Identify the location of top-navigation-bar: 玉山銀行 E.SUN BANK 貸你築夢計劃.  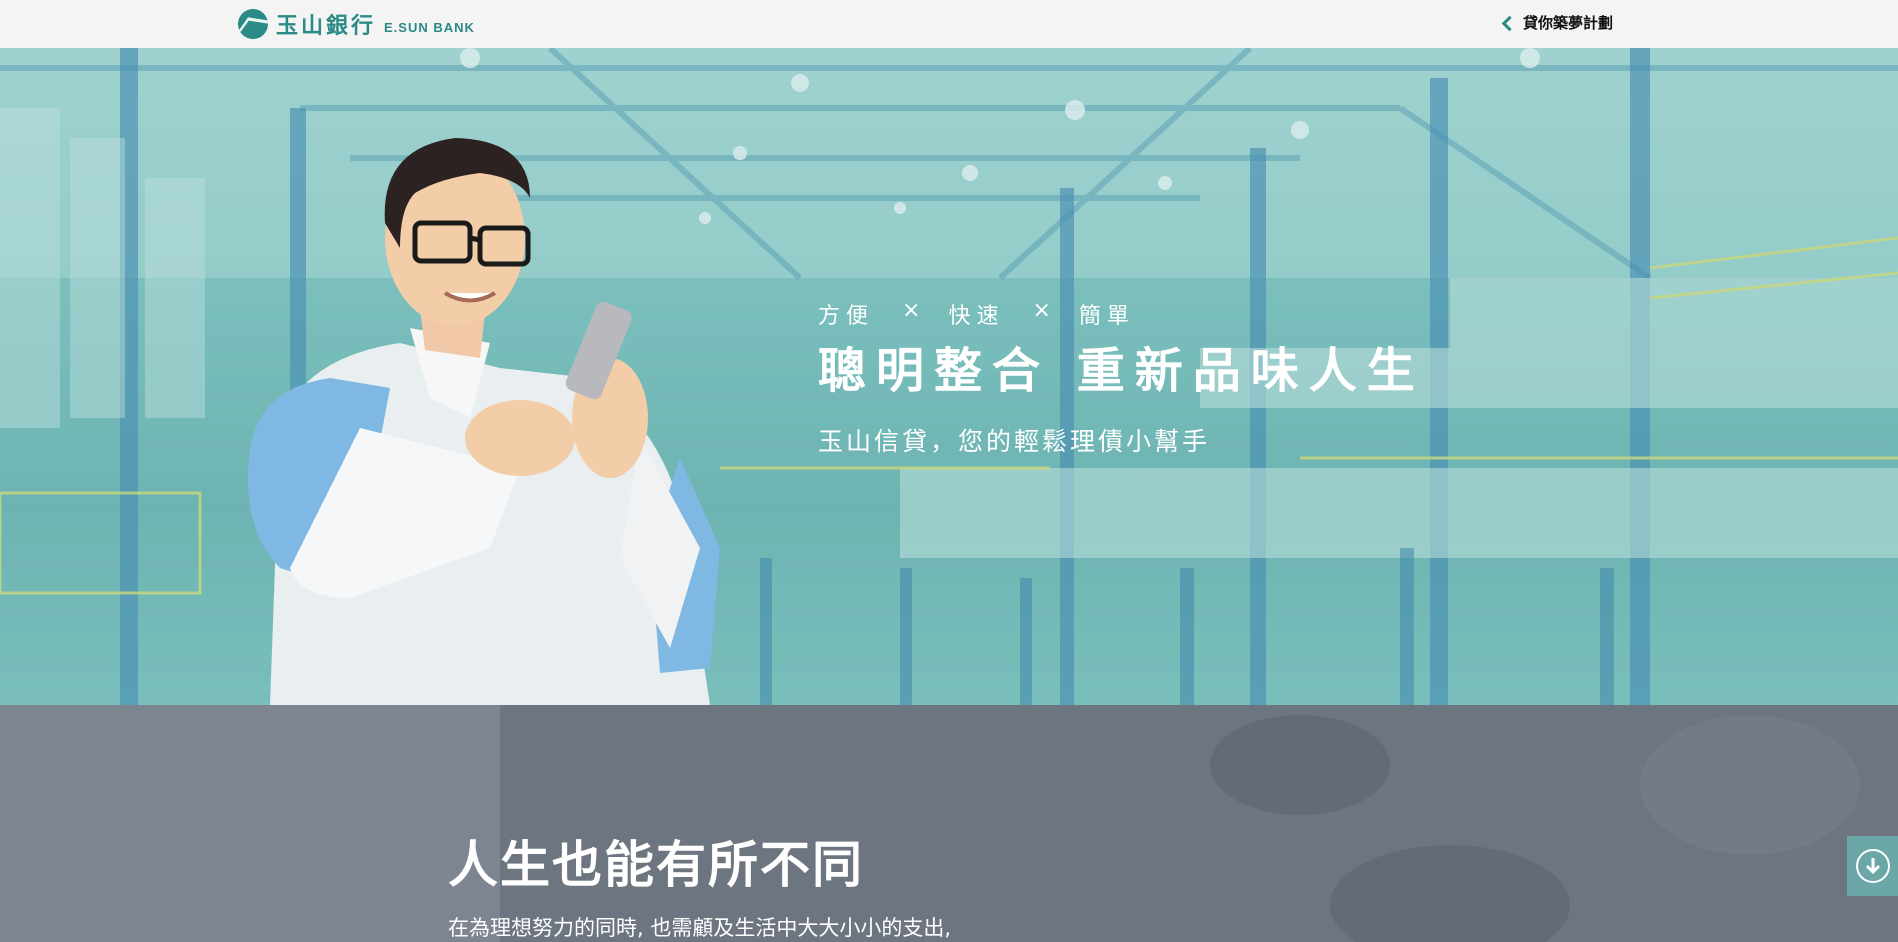
(949, 24).